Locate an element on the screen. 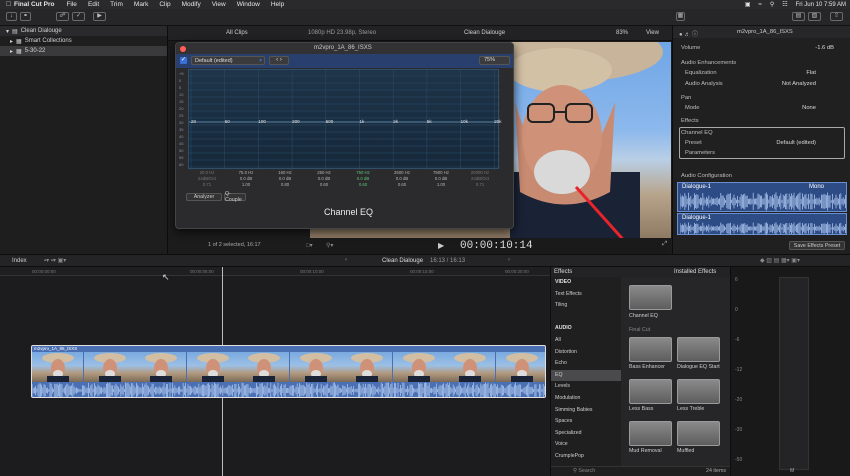 This screenshot has width=850, height=476. viewer-options-icon: □▾ is located at coordinates (309, 245).